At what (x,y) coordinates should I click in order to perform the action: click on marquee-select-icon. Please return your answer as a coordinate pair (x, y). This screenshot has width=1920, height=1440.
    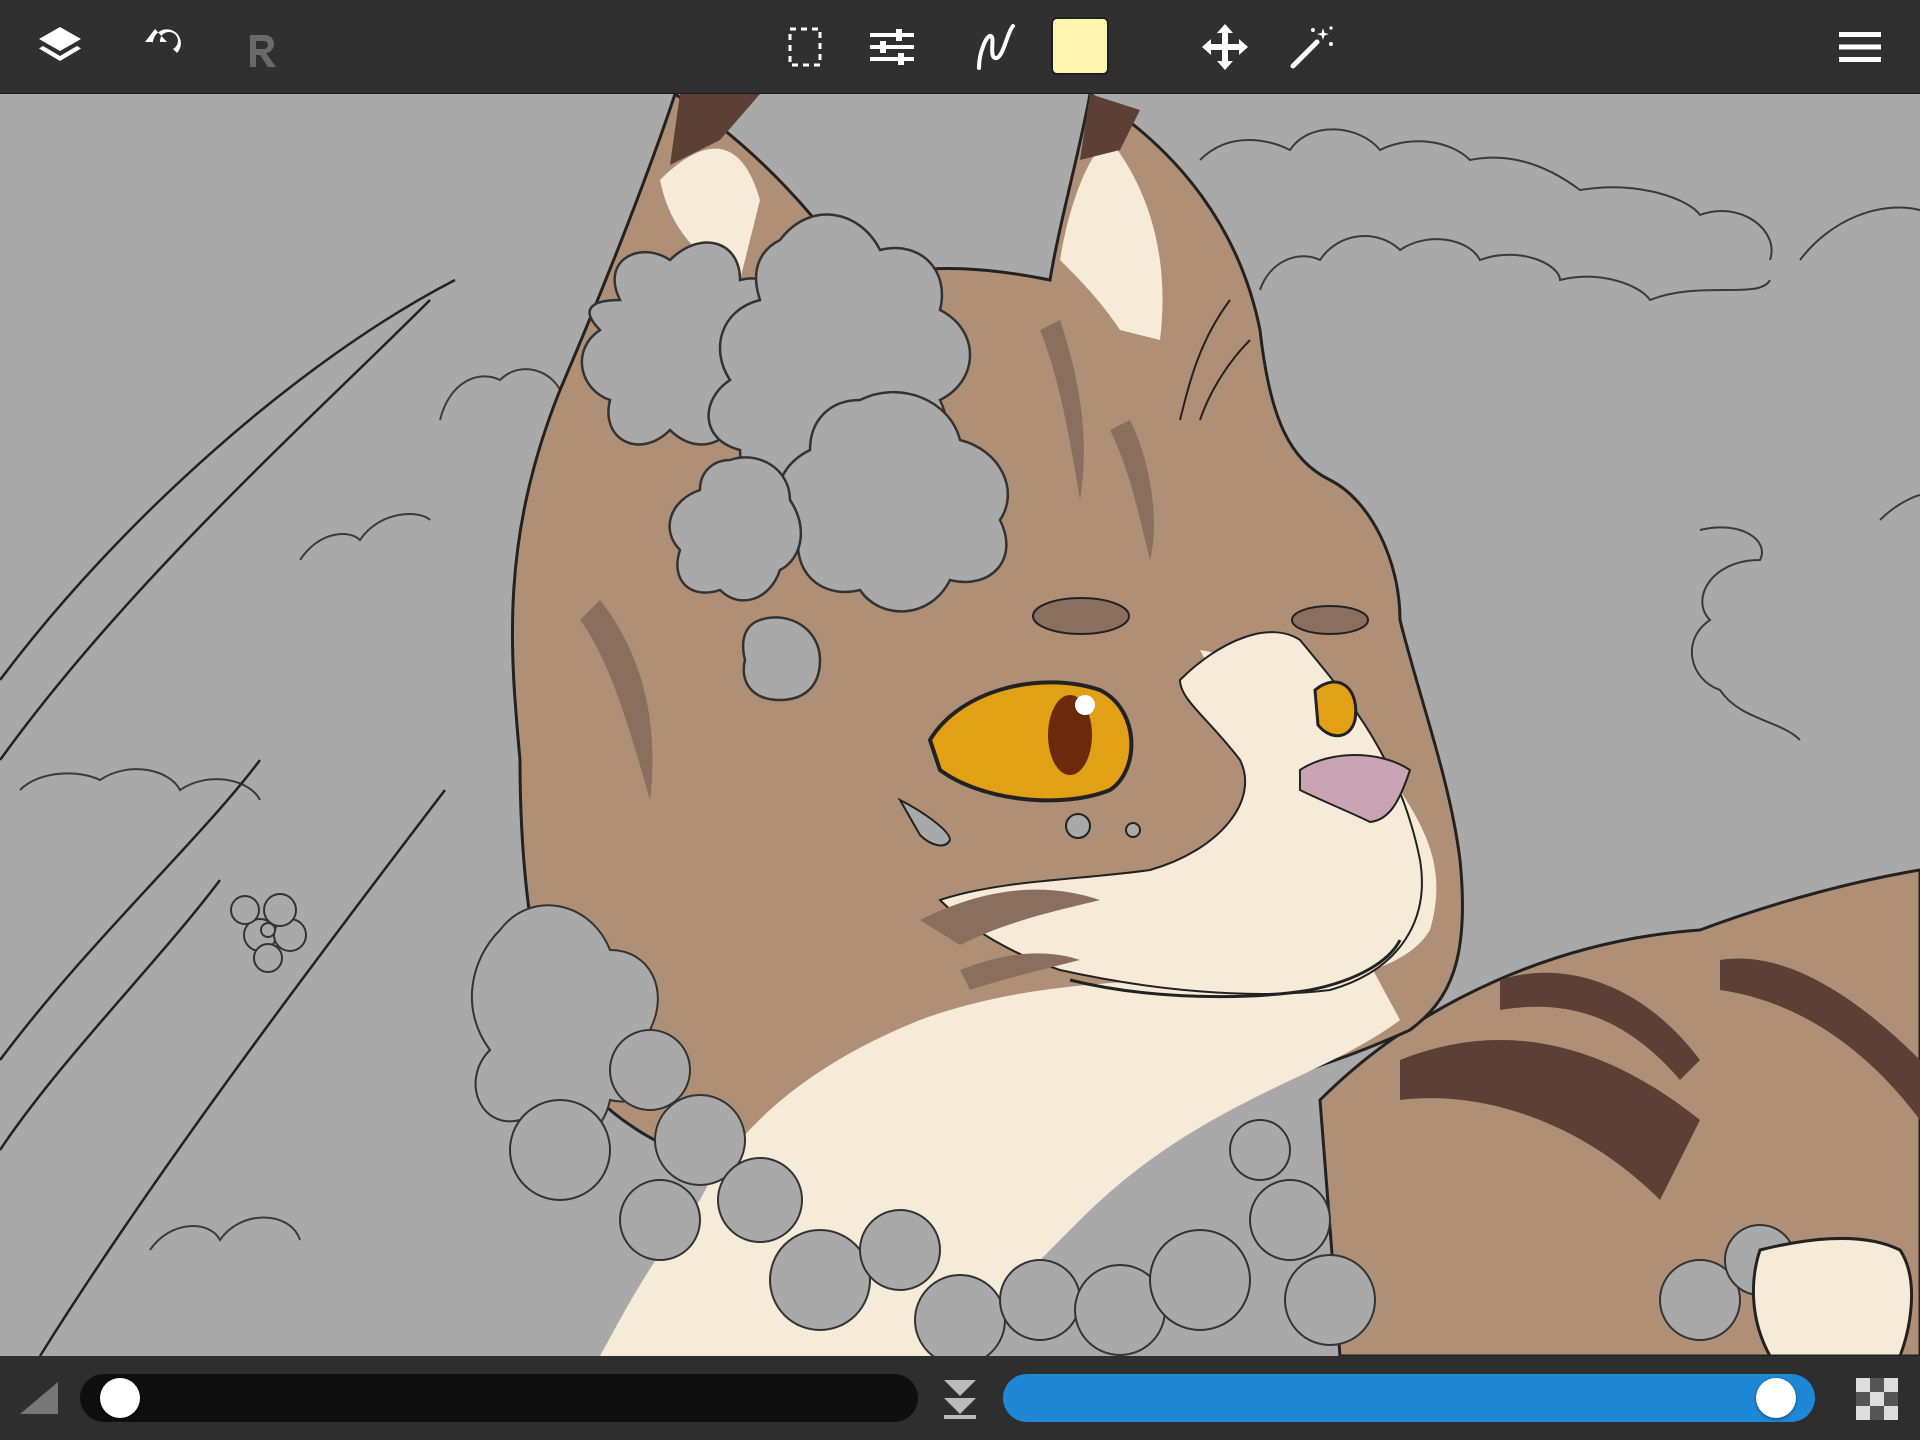
    Looking at the image, I should click on (805, 47).